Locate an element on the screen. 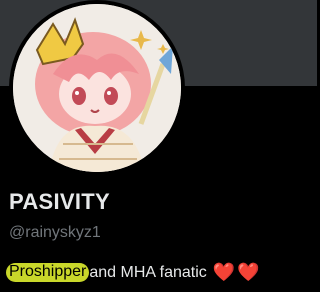 This screenshot has width=320, height=292. display-name: PASIVITY is located at coordinates (60, 201).